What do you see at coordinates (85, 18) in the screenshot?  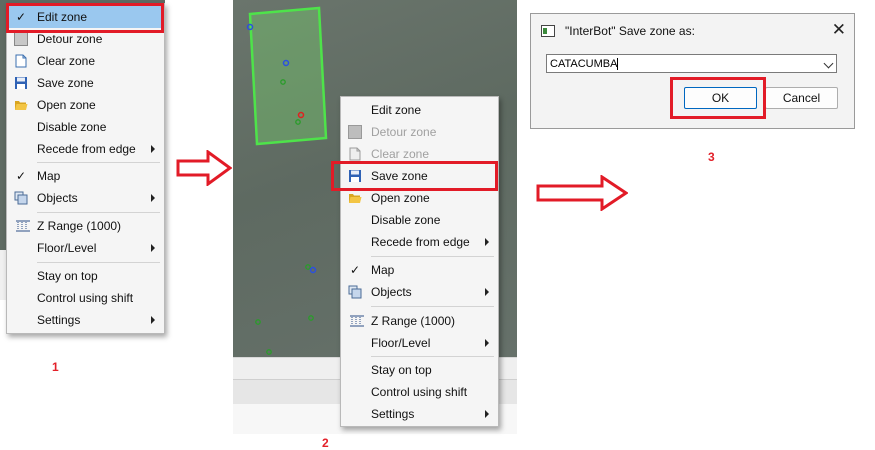 I see `highlight-box-edit-zone` at bounding box center [85, 18].